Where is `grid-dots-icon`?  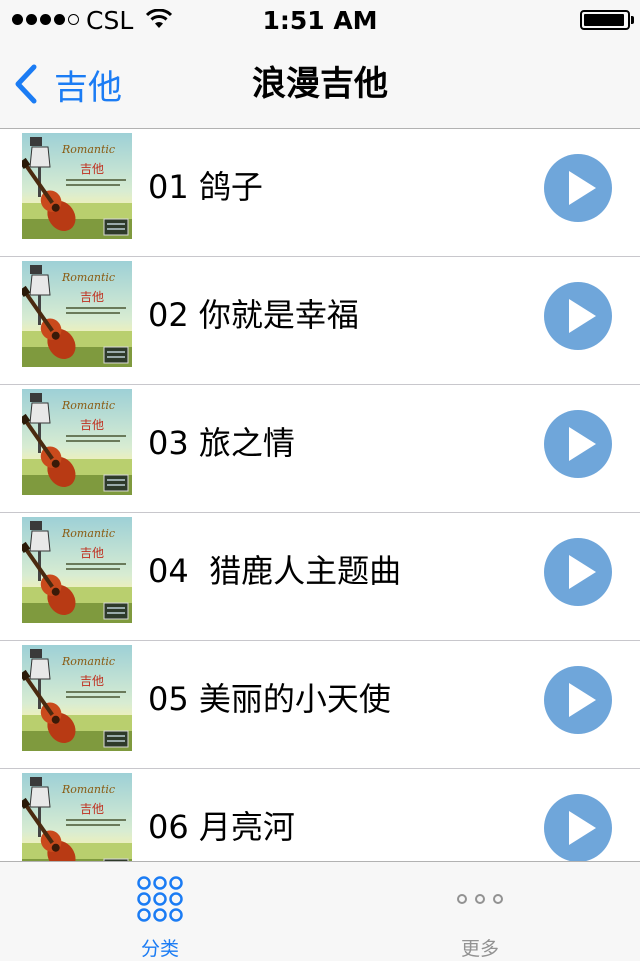 grid-dots-icon is located at coordinates (160, 899).